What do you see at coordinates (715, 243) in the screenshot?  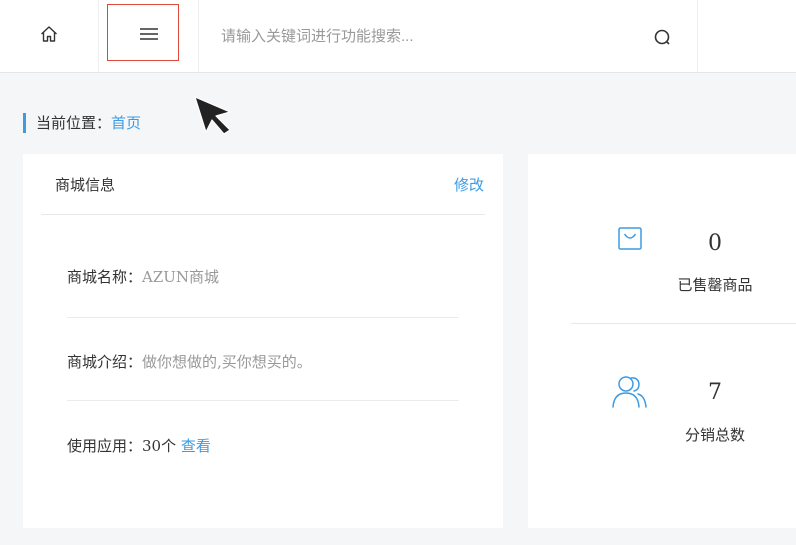 I see `sold-out-count: 0` at bounding box center [715, 243].